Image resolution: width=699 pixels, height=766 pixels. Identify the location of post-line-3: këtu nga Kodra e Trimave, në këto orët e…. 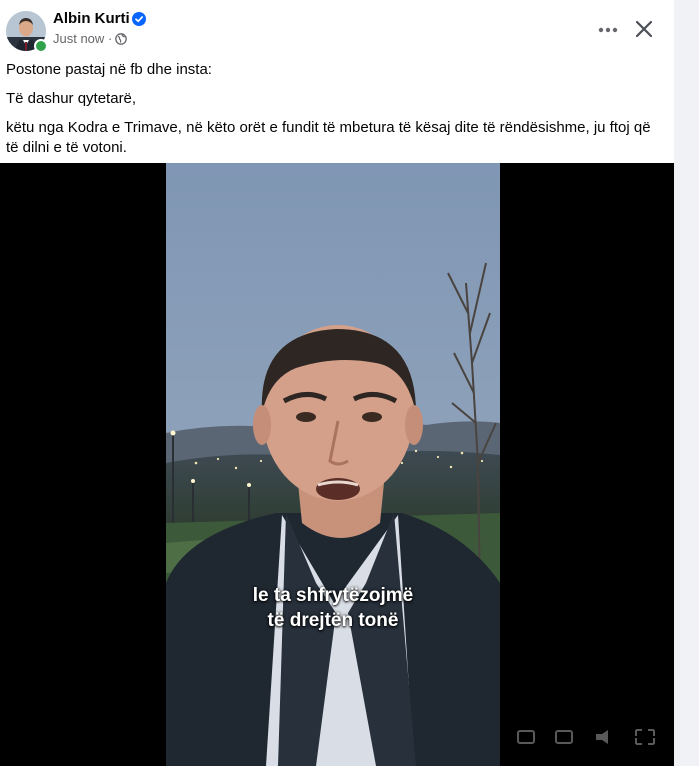
(328, 137).